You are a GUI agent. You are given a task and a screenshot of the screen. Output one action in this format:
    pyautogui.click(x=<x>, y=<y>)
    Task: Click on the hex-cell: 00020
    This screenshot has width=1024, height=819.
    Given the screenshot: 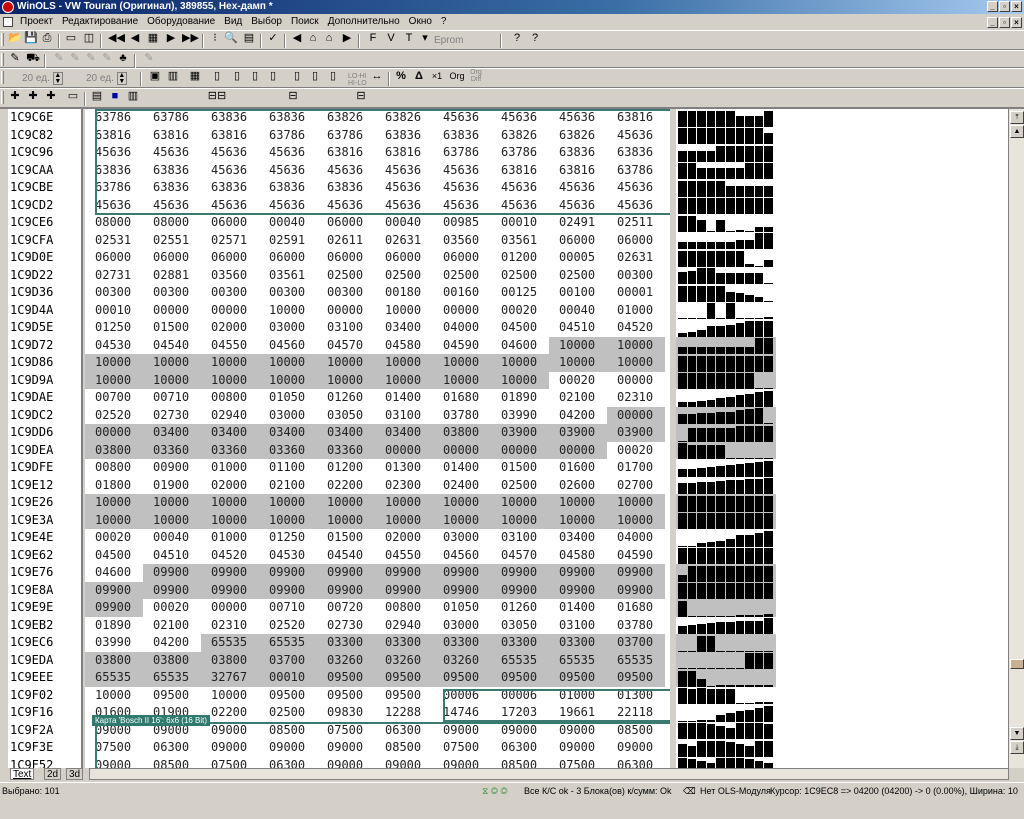 What is the action you would take?
    pyautogui.click(x=172, y=608)
    